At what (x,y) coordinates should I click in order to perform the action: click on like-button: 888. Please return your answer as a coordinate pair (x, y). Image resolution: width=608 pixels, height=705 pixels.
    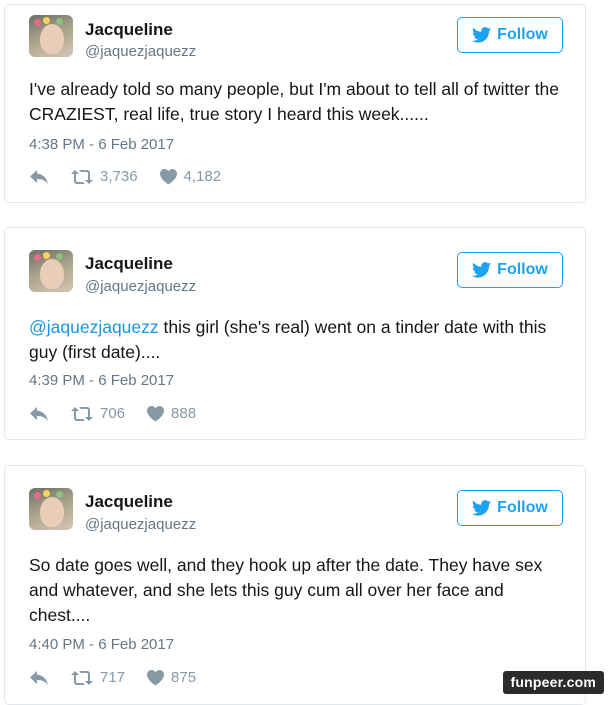
    Looking at the image, I should click on (171, 413).